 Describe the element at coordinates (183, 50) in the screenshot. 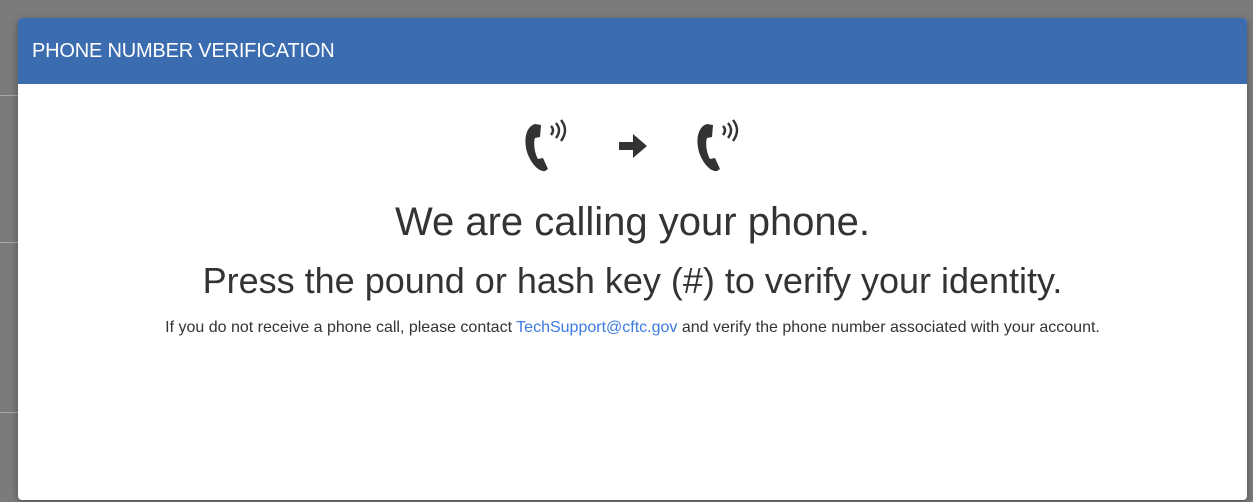

I see `modal-title: PHONE NUMBER VERIFICATION` at that location.